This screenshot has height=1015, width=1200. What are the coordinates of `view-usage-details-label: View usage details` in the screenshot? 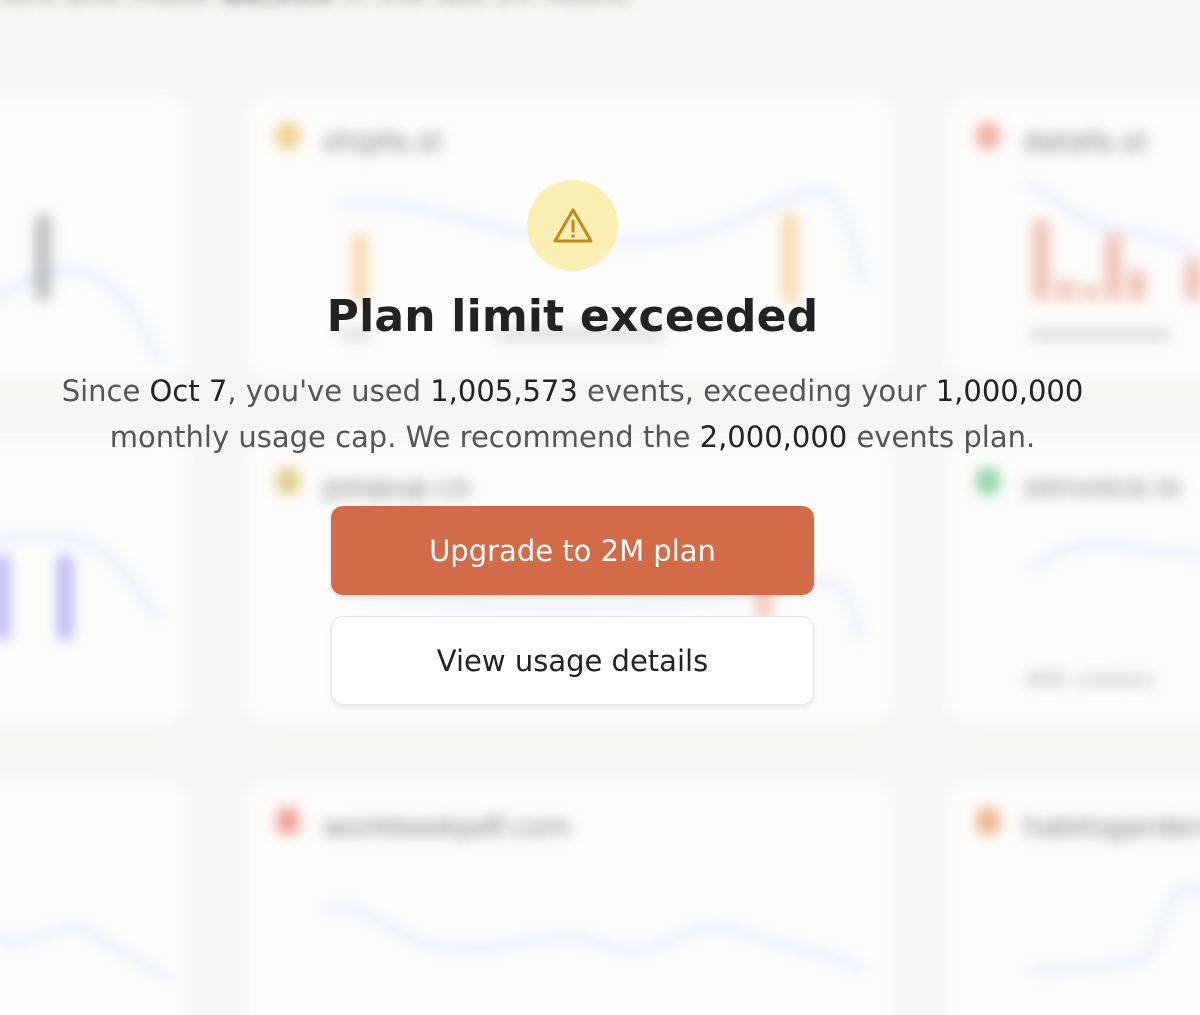 It's located at (572, 660).